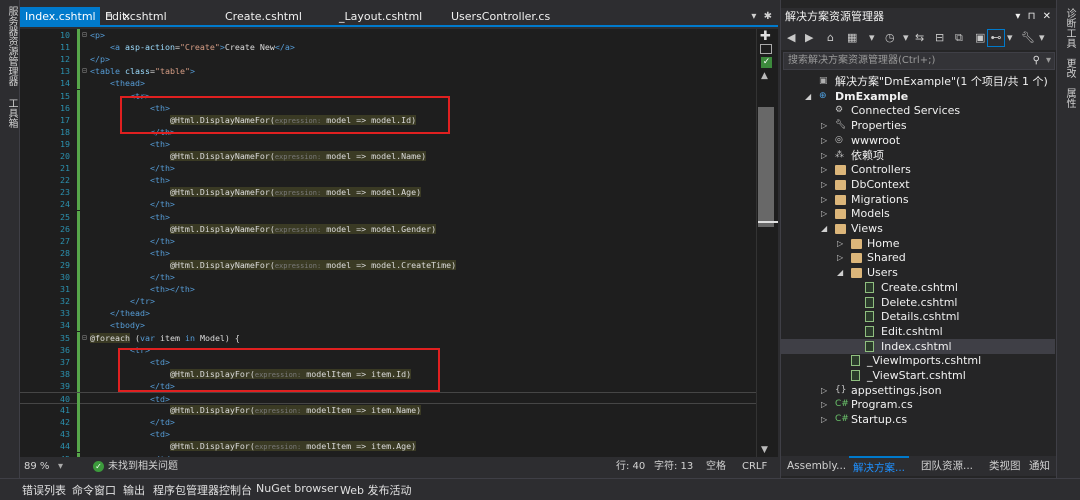 This screenshot has height=500, width=1080. What do you see at coordinates (1048, 61) in the screenshot?
I see `search-options-icon: ▾` at bounding box center [1048, 61].